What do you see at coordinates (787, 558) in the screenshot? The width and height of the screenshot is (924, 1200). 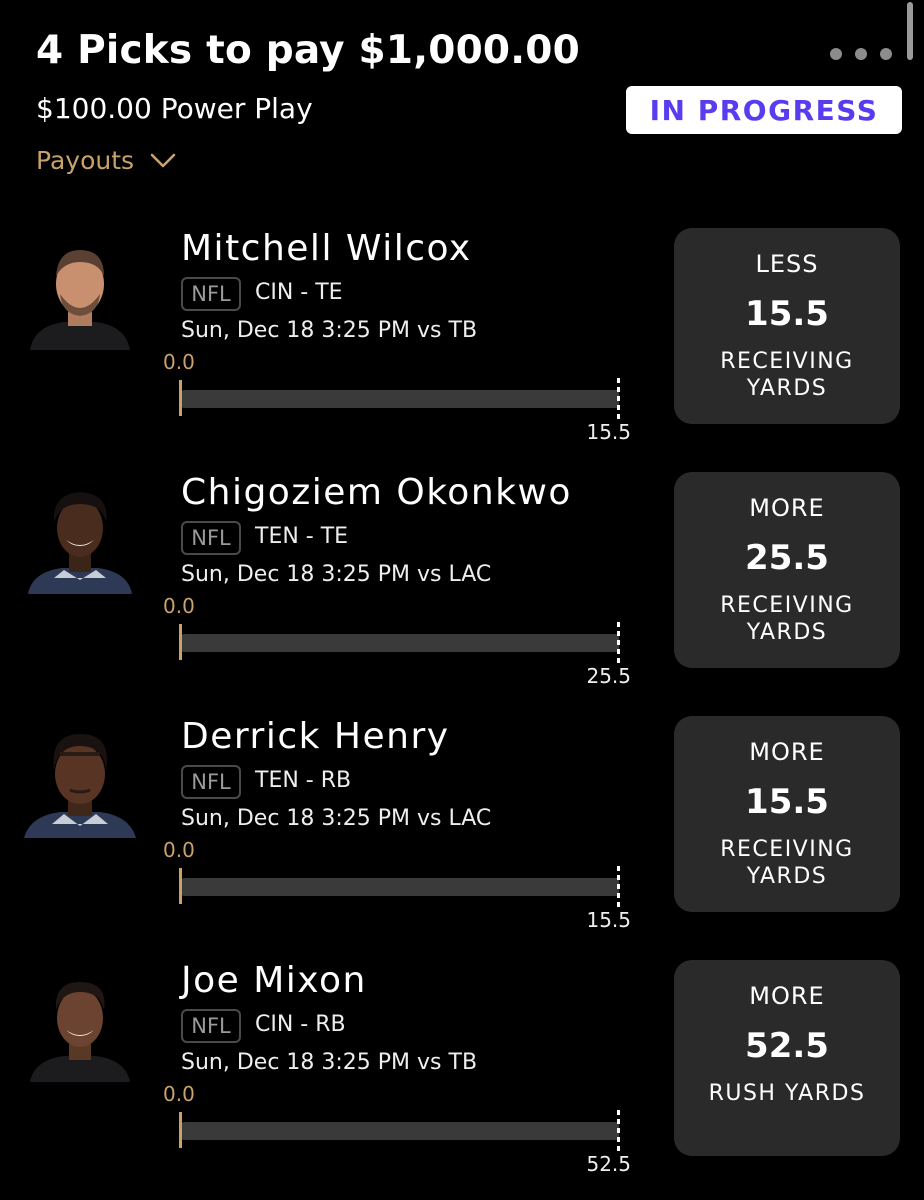 I see `pick-line: 25.5` at bounding box center [787, 558].